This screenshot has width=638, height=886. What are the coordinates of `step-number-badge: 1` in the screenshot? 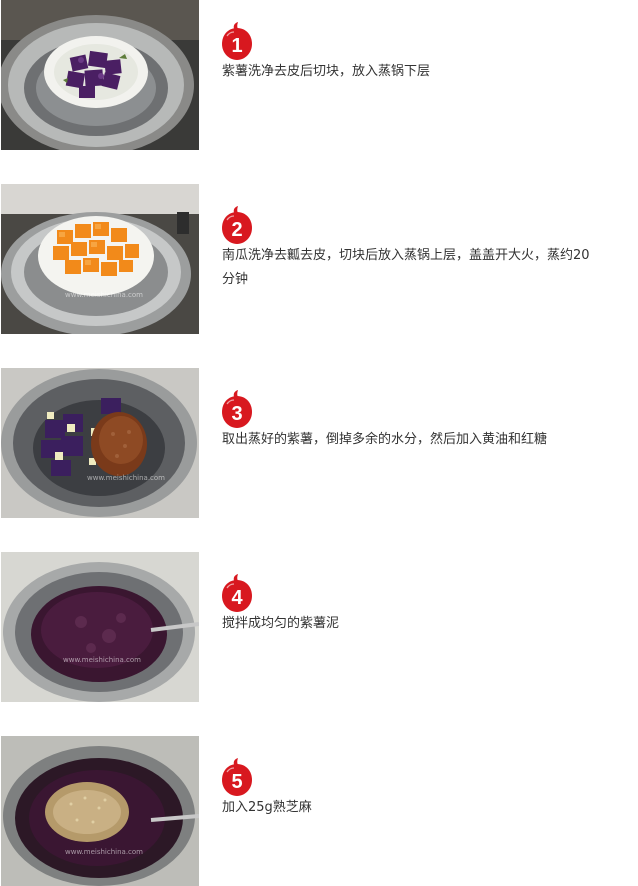 It's located at (237, 42).